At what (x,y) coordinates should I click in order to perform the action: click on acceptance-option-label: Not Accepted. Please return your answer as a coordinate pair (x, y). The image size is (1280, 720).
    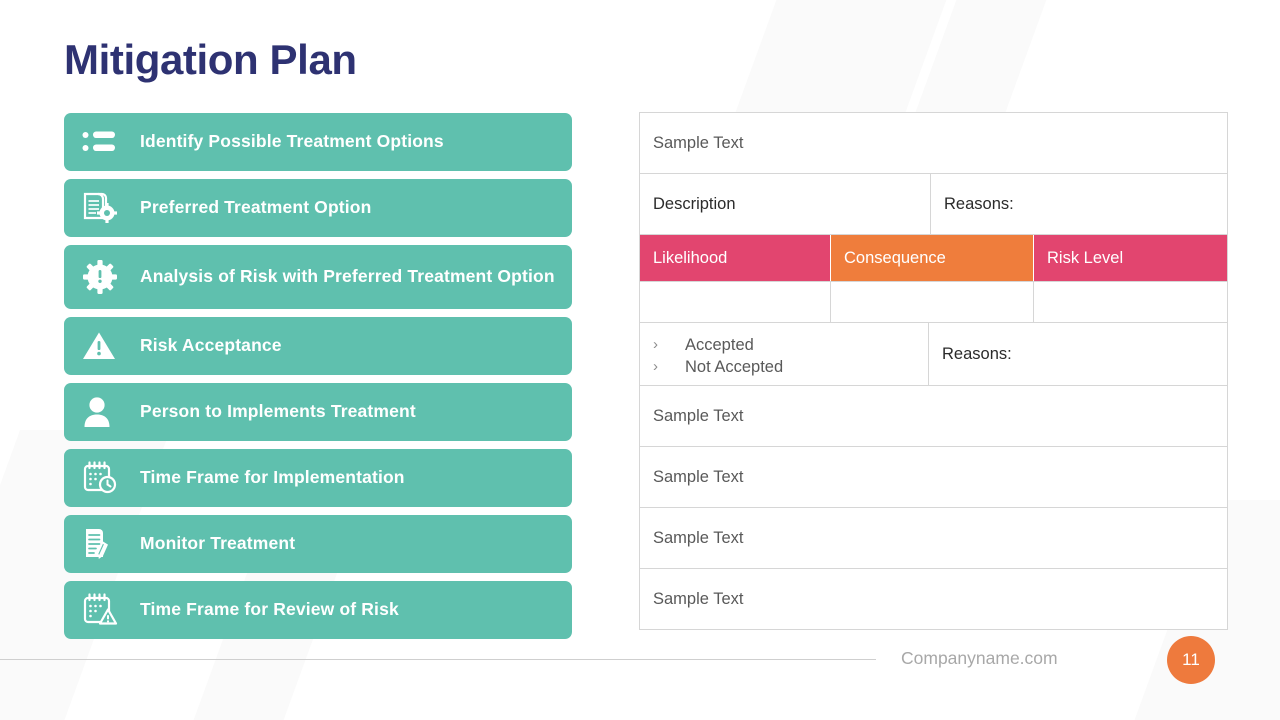
    Looking at the image, I should click on (734, 367).